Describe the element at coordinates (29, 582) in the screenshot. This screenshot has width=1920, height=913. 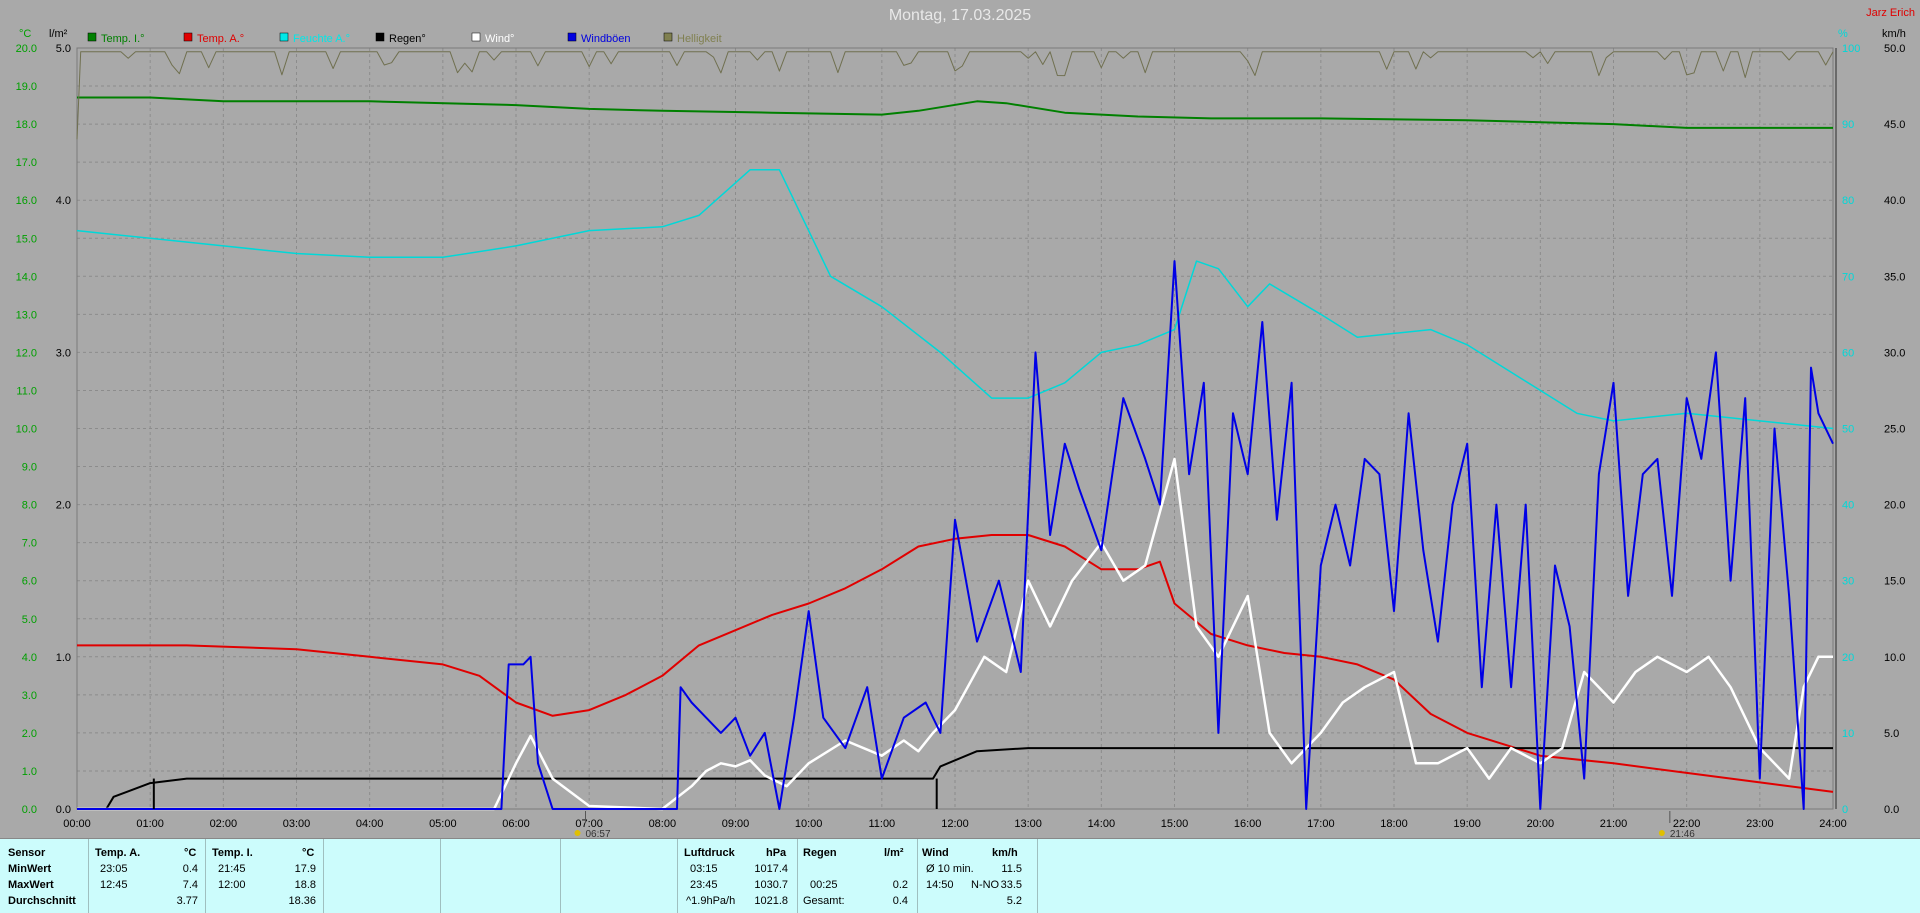
I see `temp-tick-label: 6.0` at that location.